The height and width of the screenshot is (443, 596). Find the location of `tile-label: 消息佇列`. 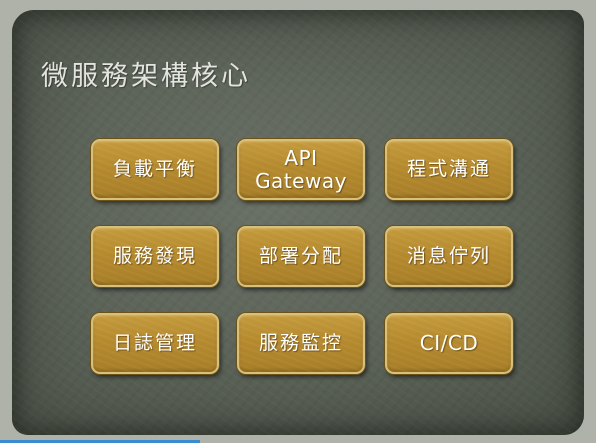

tile-label: 消息佇列 is located at coordinates (448, 255).